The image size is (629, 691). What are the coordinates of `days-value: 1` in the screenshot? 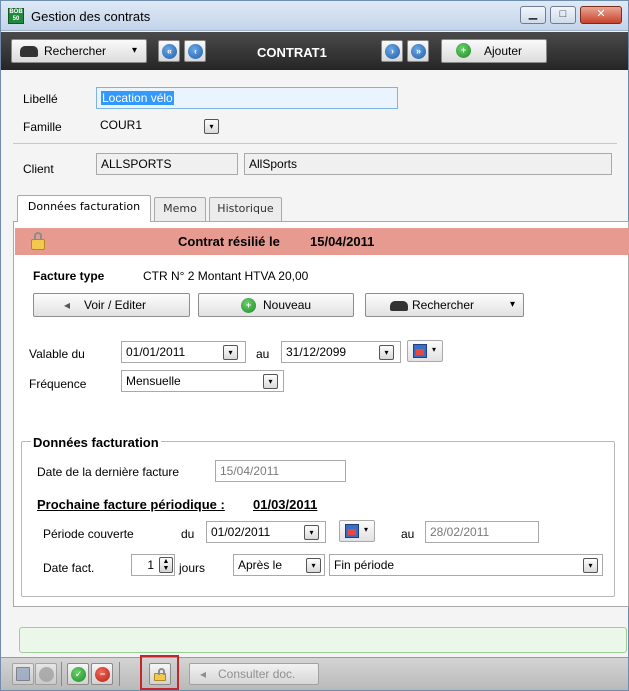 It's located at (150, 565).